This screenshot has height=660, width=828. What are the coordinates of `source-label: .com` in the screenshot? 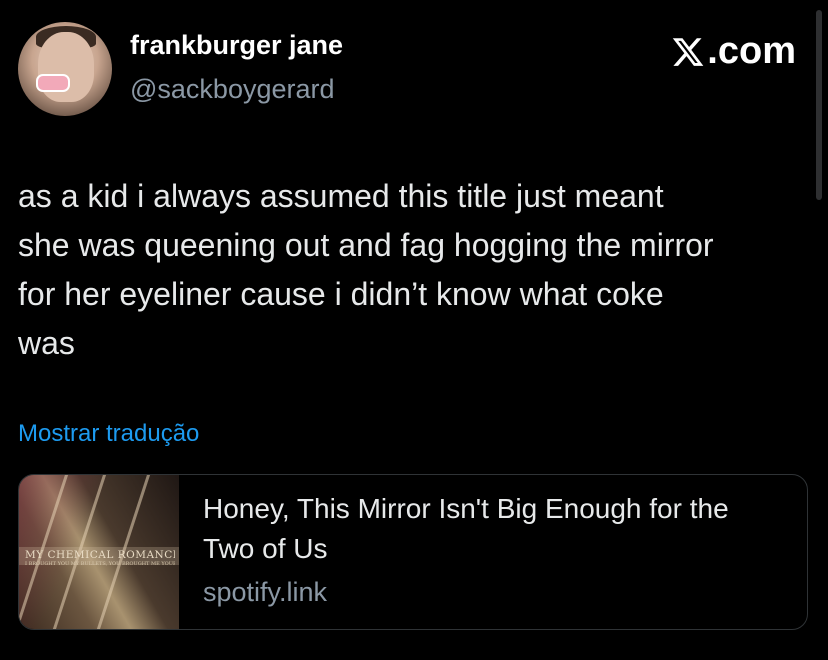 It's located at (751, 51).